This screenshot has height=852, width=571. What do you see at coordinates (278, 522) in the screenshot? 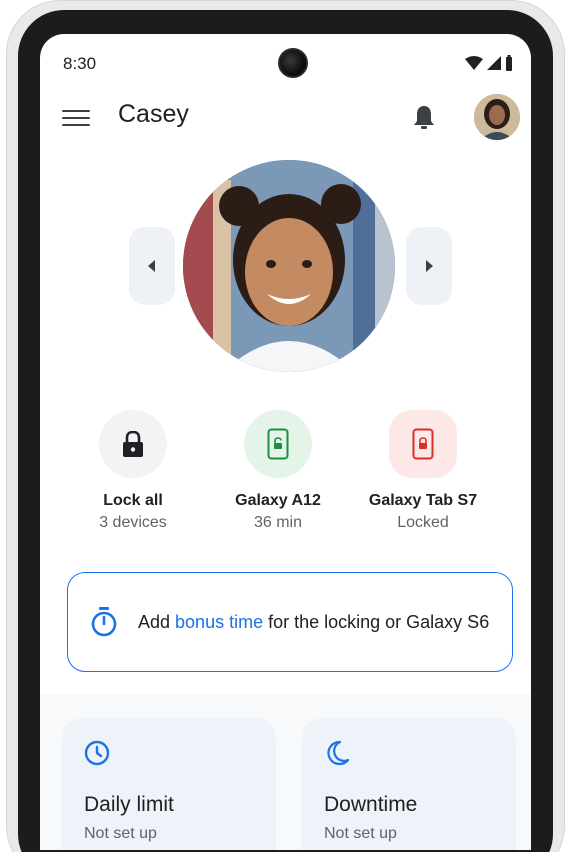
I see `device-status: 36 min` at bounding box center [278, 522].